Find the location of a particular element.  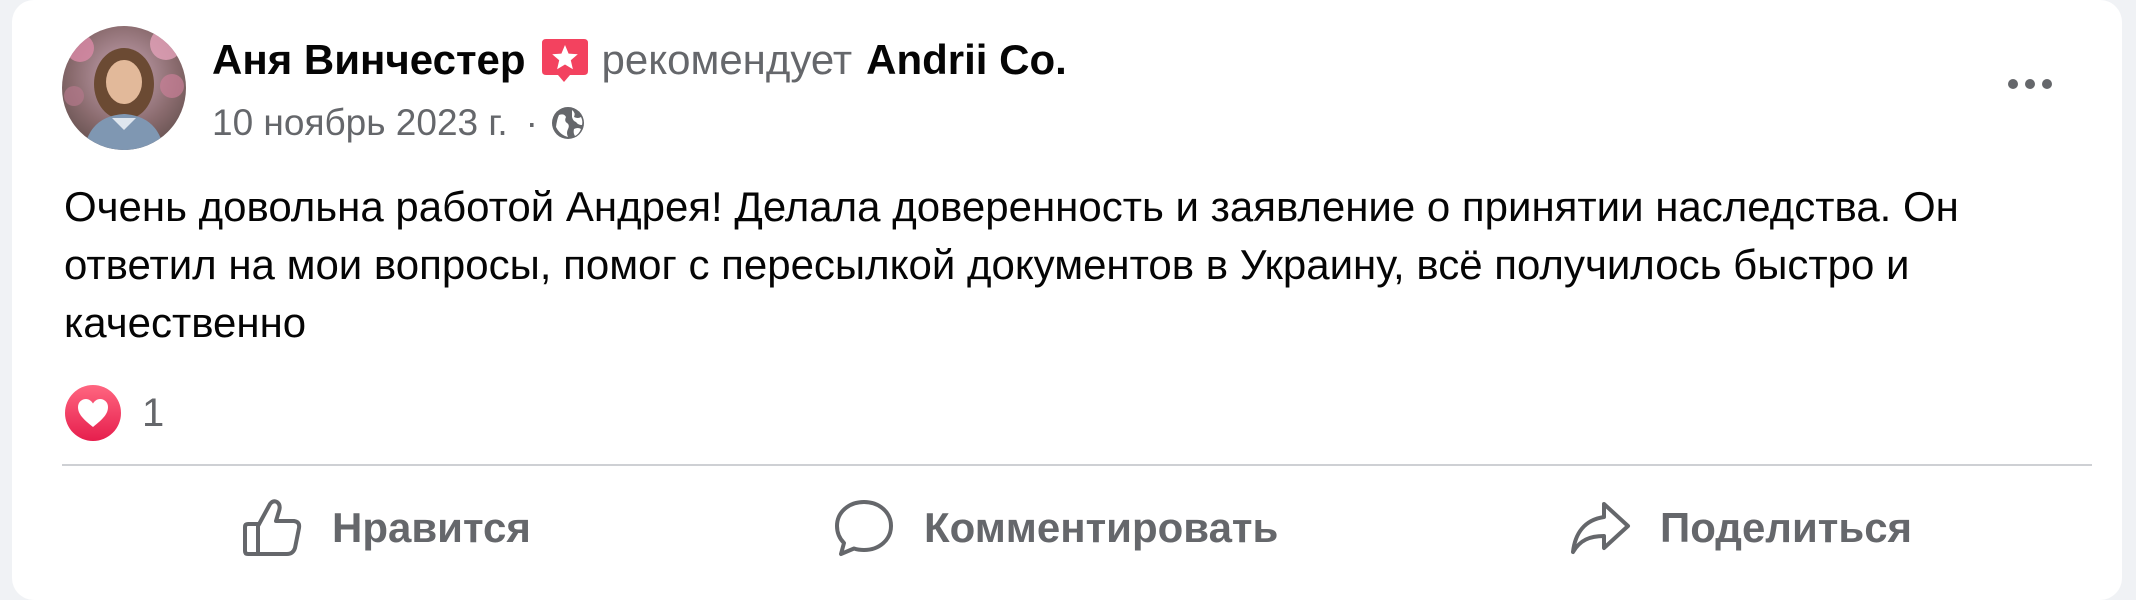

reaction-count: 1 is located at coordinates (153, 412).